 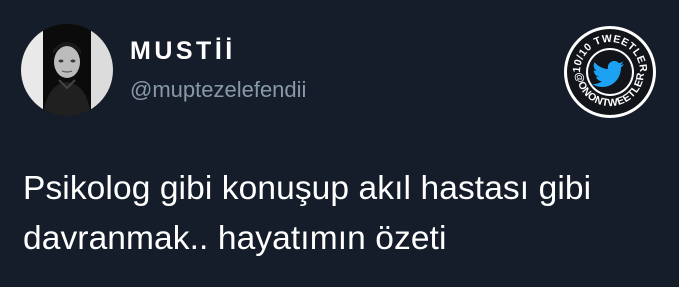 I want to click on username-handle: @muptezelefendii, so click(x=218, y=90).